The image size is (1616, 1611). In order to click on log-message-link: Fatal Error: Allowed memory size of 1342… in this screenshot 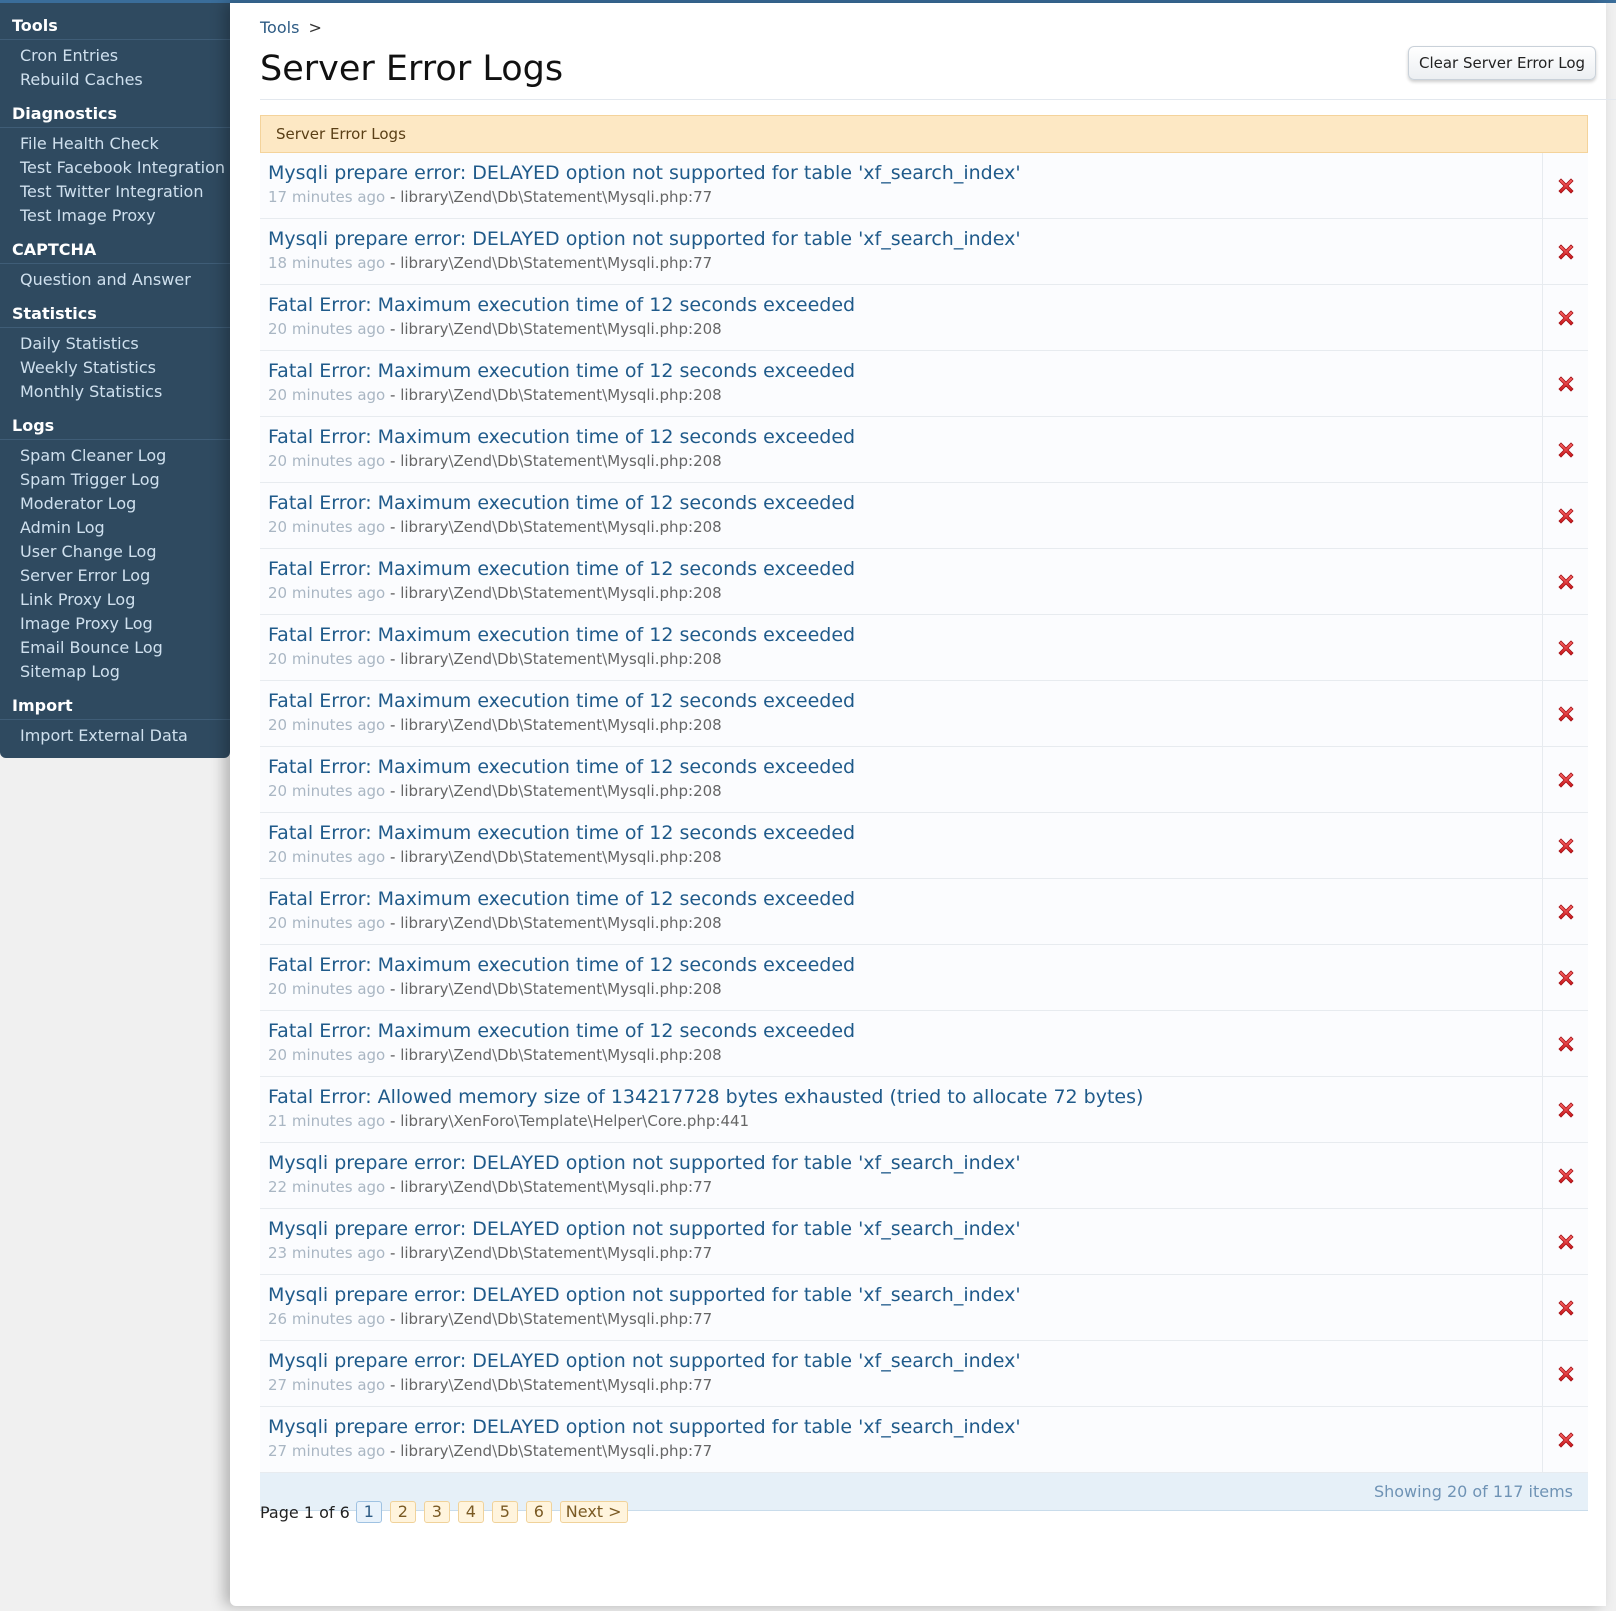, I will do `click(705, 1097)`.